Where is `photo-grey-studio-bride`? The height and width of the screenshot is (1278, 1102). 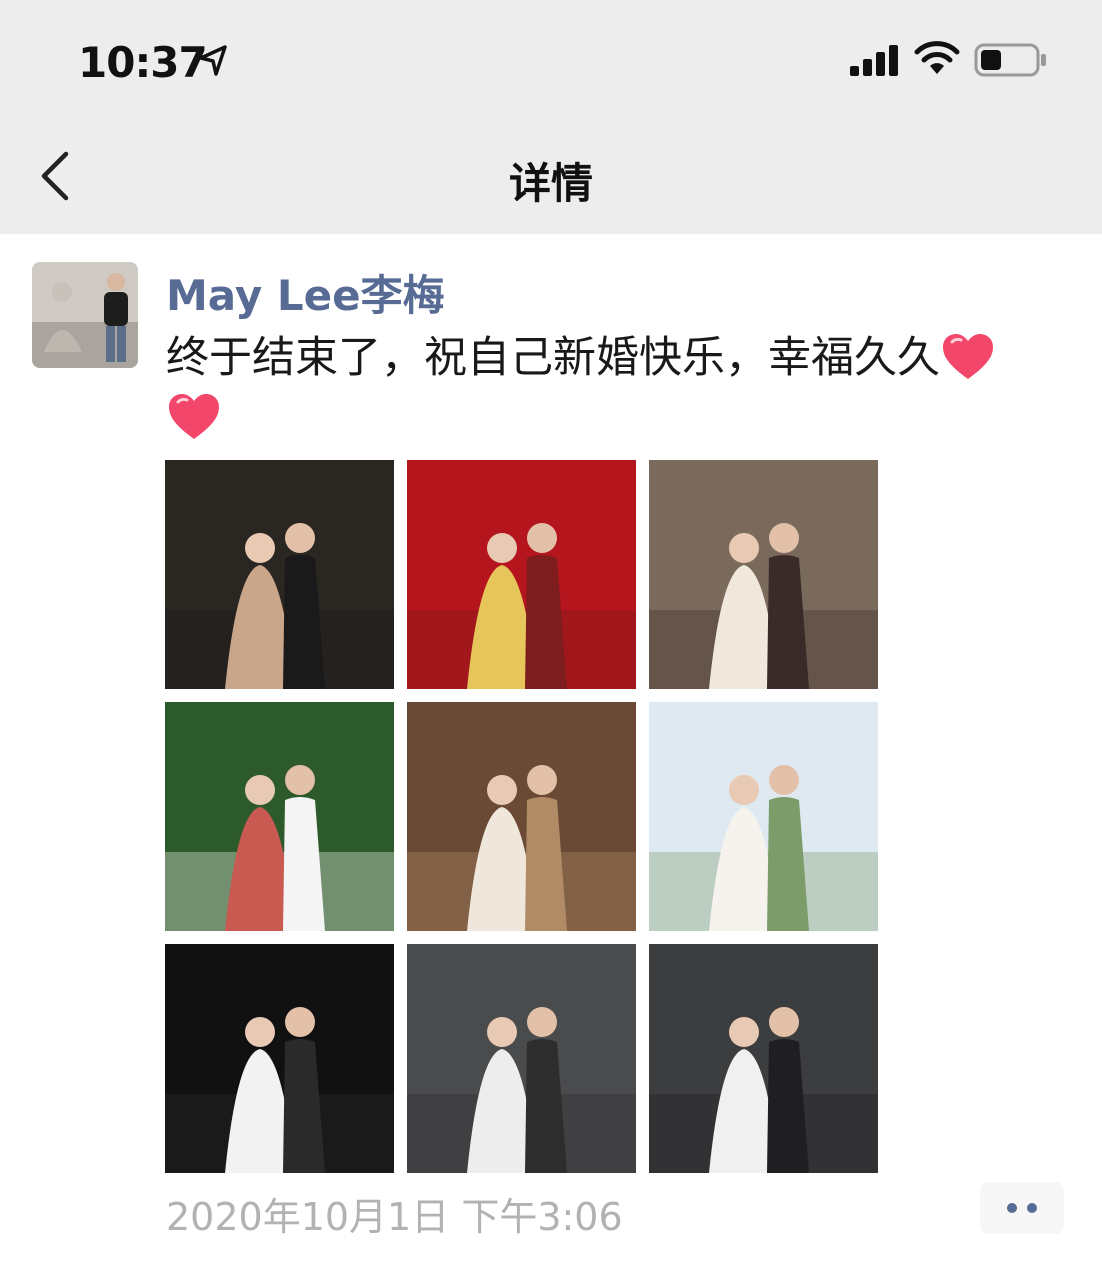
photo-grey-studio-bride is located at coordinates (521, 1058).